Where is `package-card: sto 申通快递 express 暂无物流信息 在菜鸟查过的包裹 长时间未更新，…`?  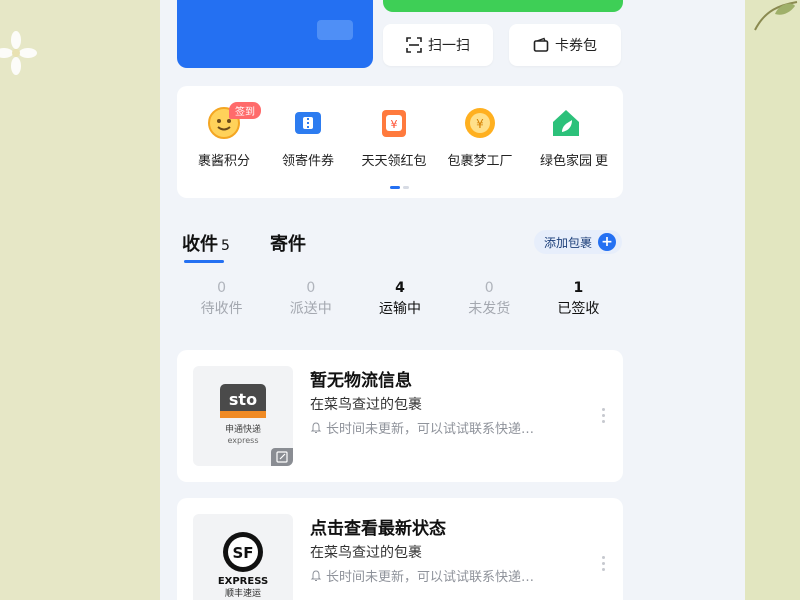
package-card: sto 申通快递 express 暂无物流信息 在菜鸟查过的包裹 长时间未更新，… is located at coordinates (400, 416).